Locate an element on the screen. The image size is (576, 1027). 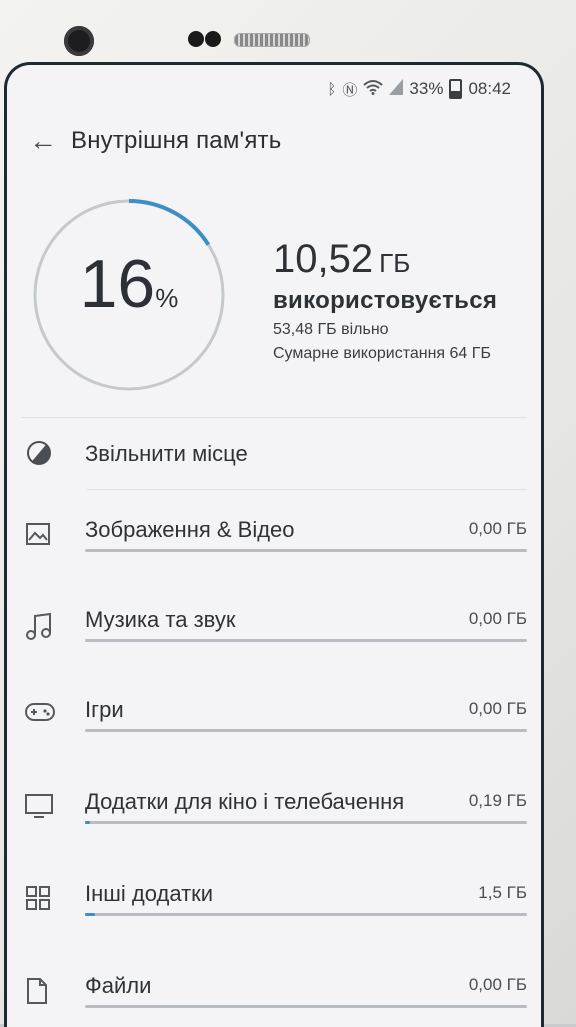
category-item: Додатки для кіно і телебачення 0,19 ГБ is located at coordinates (274, 808).